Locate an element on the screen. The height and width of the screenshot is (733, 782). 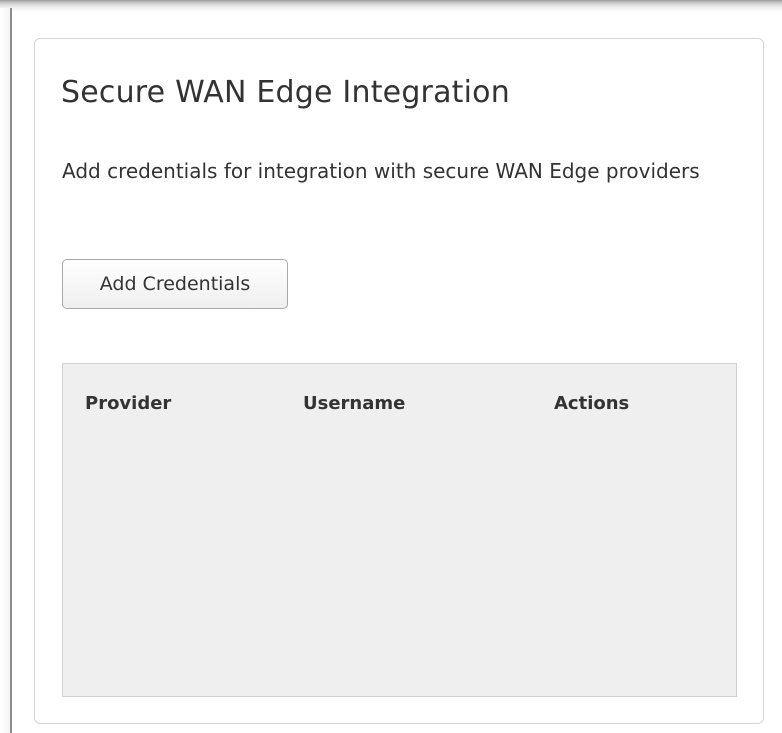
add-credentials-button: Add Credentials is located at coordinates (175, 284).